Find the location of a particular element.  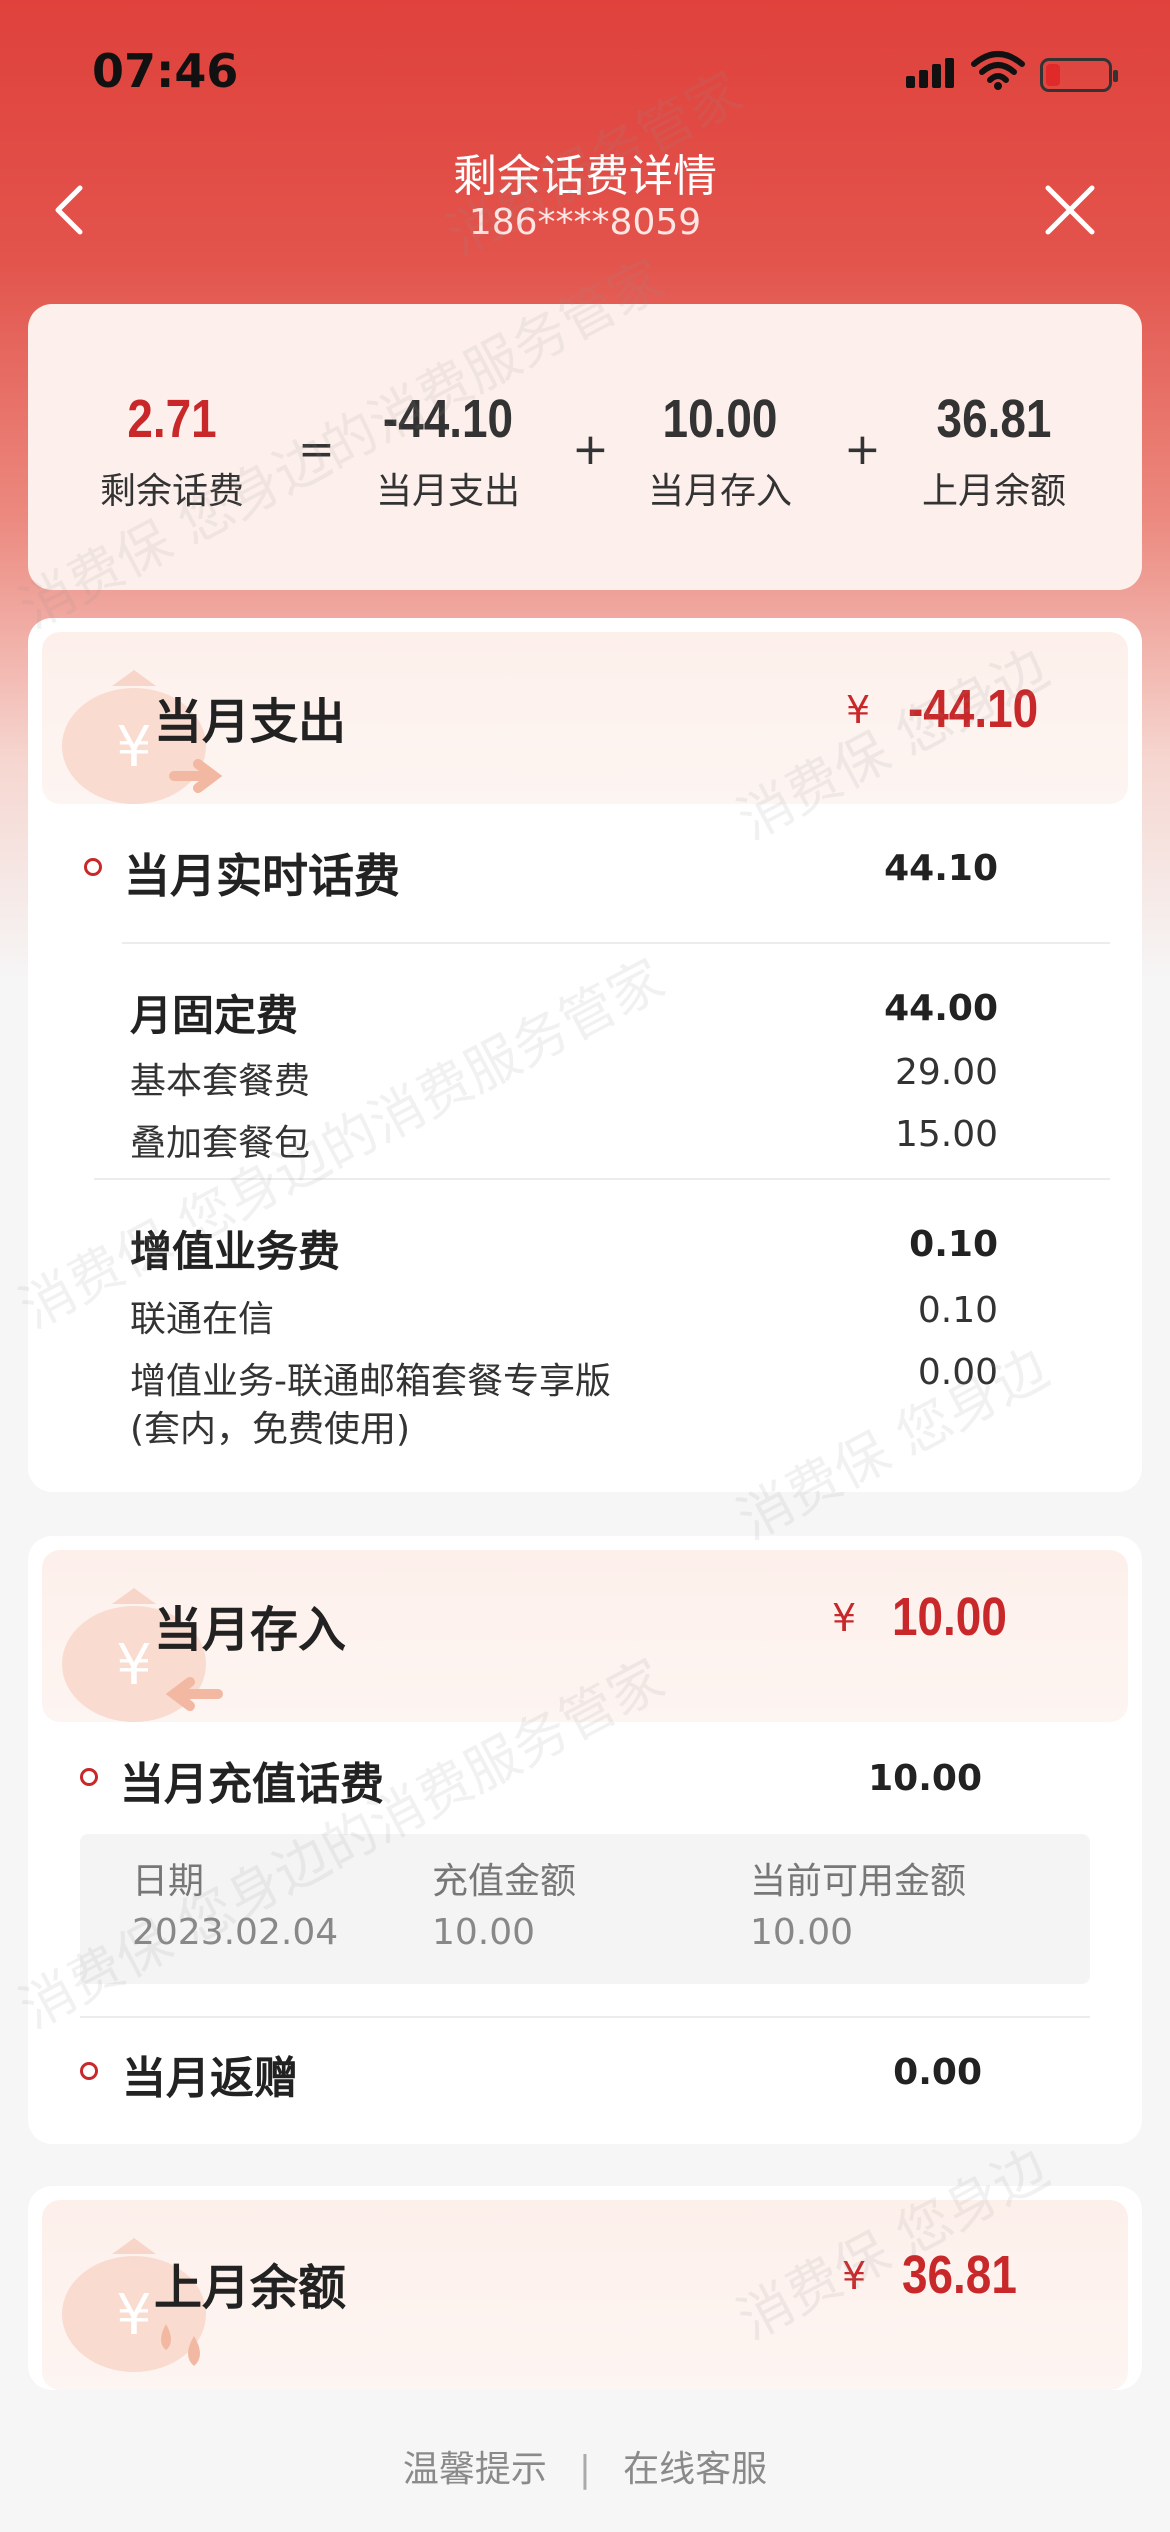

equals-sign: = is located at coordinates (316, 449).